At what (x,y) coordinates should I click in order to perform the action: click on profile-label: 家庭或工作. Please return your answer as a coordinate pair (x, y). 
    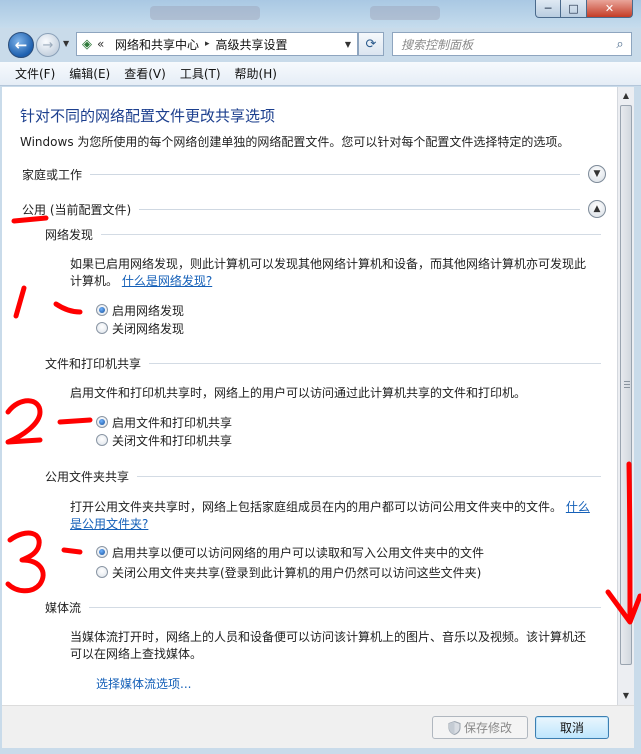
    Looking at the image, I should click on (52, 174).